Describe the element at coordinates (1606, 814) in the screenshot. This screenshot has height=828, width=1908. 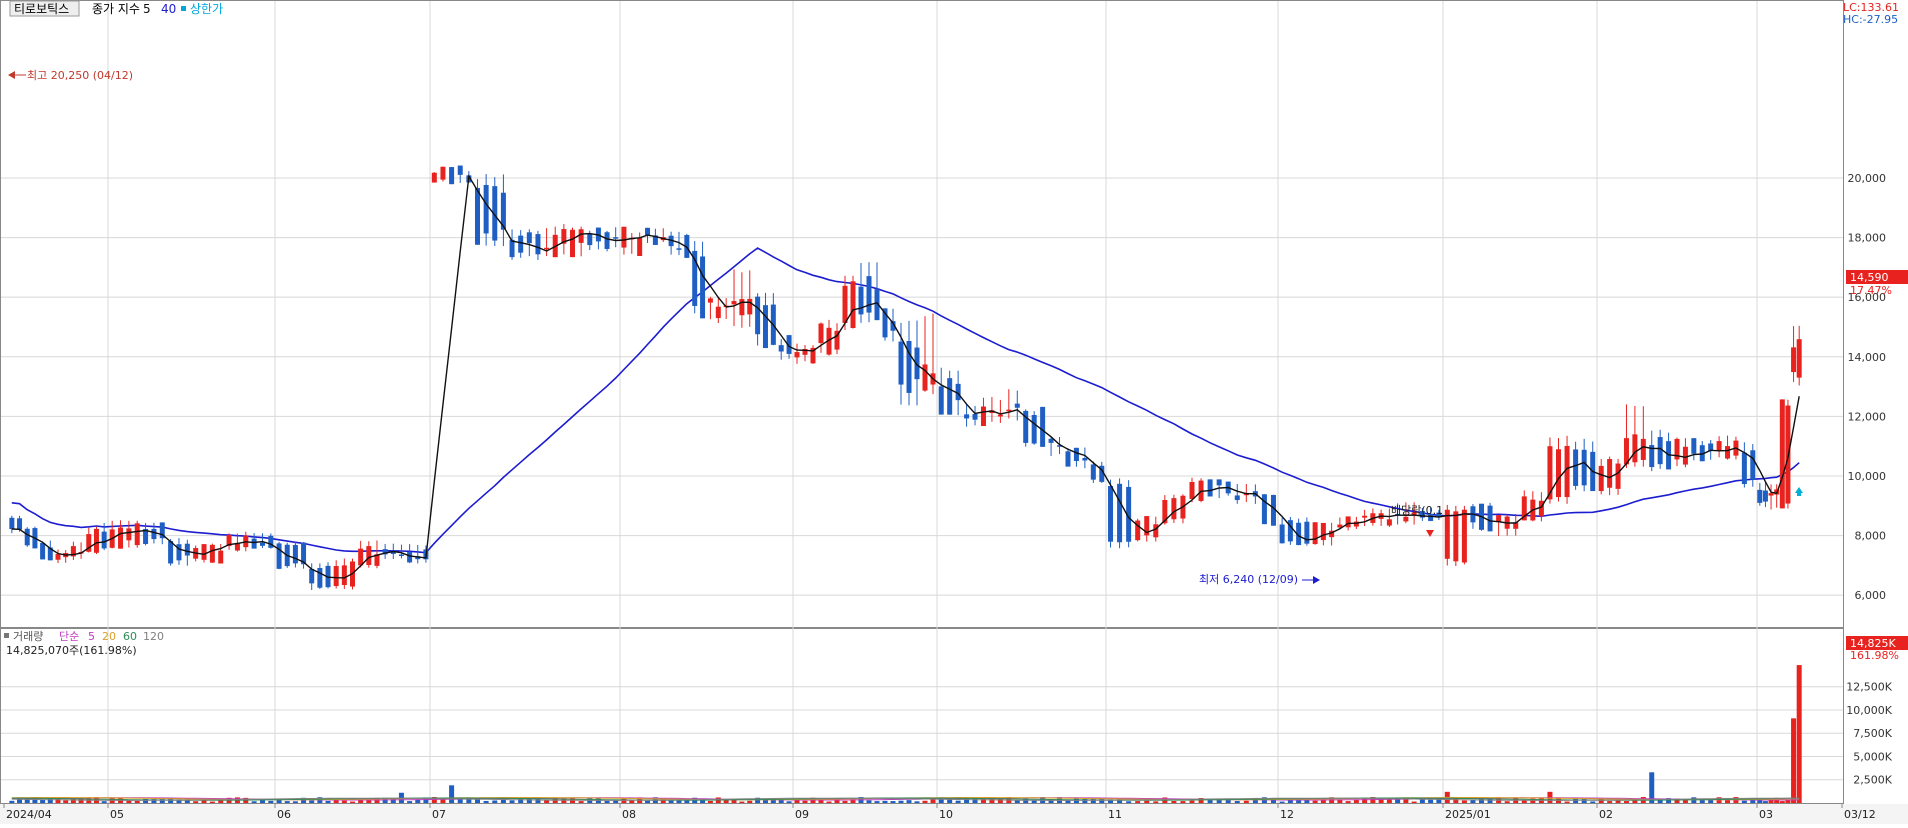
I see `x-tick-label: 02` at that location.